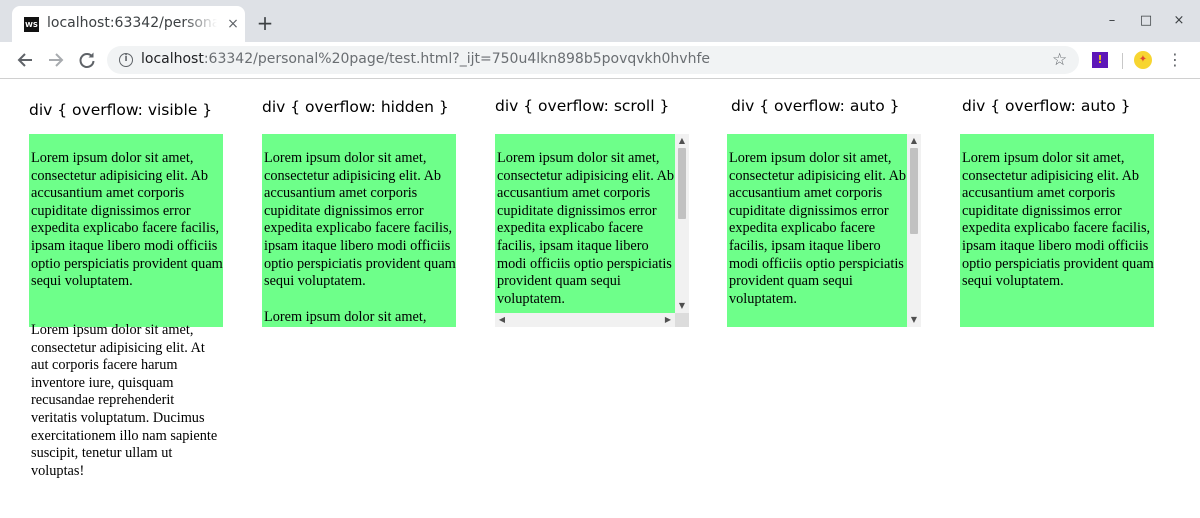  Describe the element at coordinates (31, 24) in the screenshot. I see `webstorm-favicon-icon: WS` at that location.